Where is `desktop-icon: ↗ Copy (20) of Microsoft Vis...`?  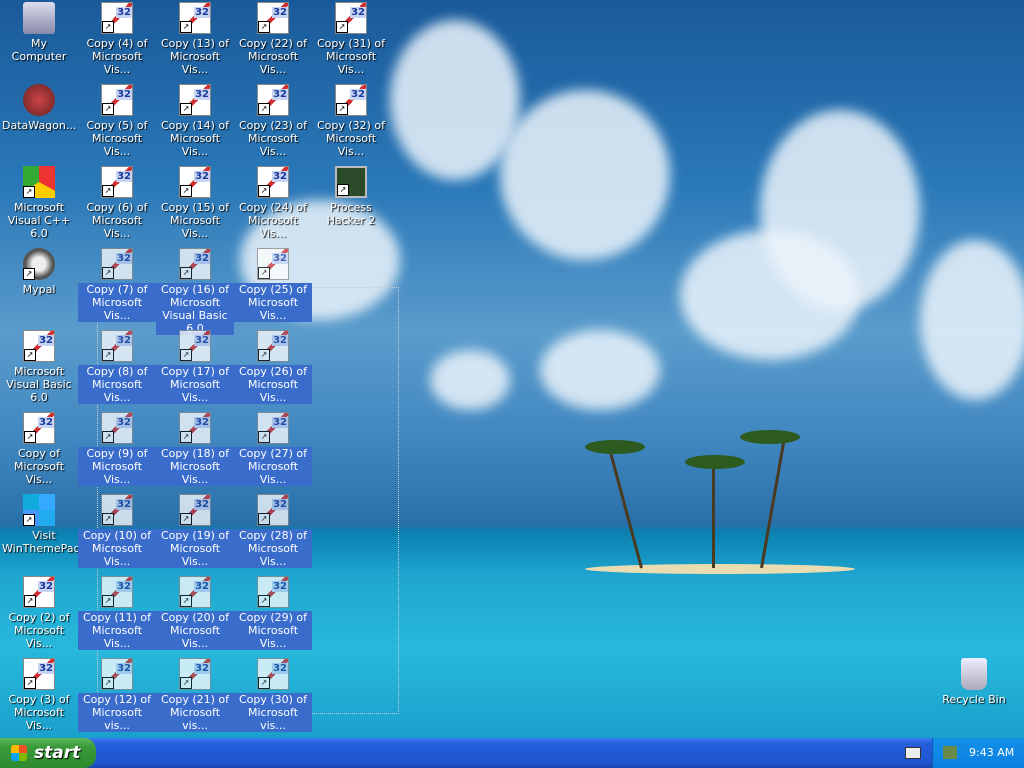
desktop-icon: ↗ Copy (20) of Microsoft Vis... is located at coordinates (195, 612).